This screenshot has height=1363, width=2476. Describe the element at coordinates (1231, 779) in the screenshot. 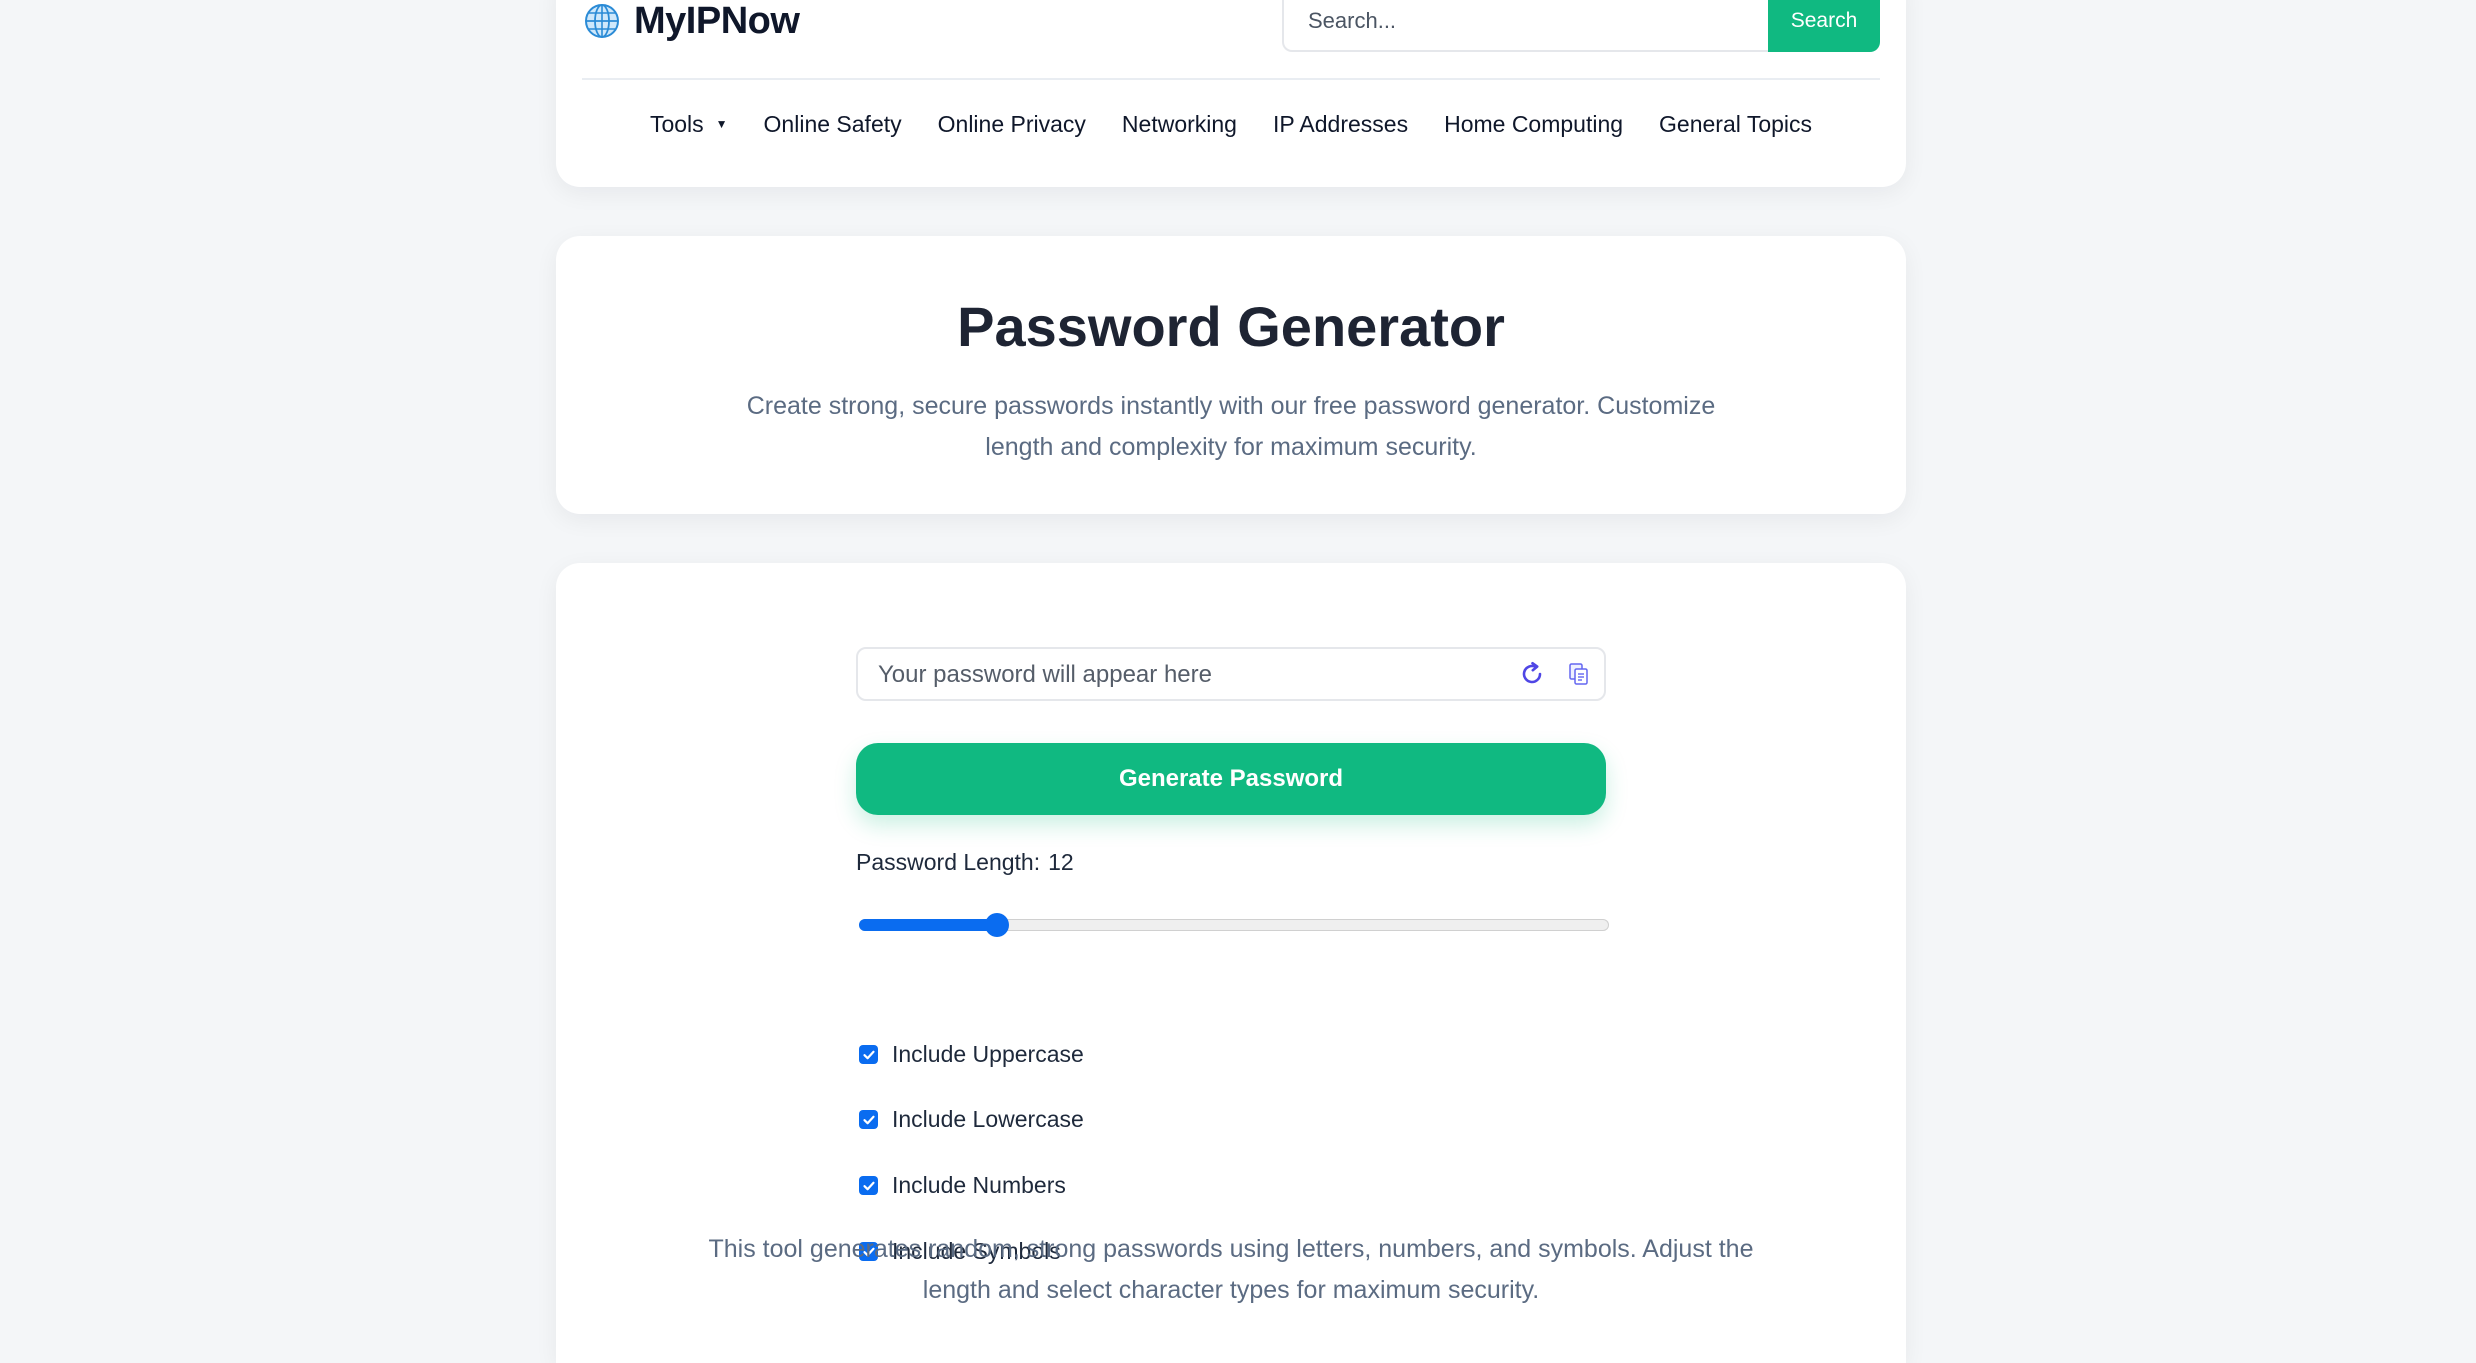

I see `generate-password-button: Generate Password` at that location.